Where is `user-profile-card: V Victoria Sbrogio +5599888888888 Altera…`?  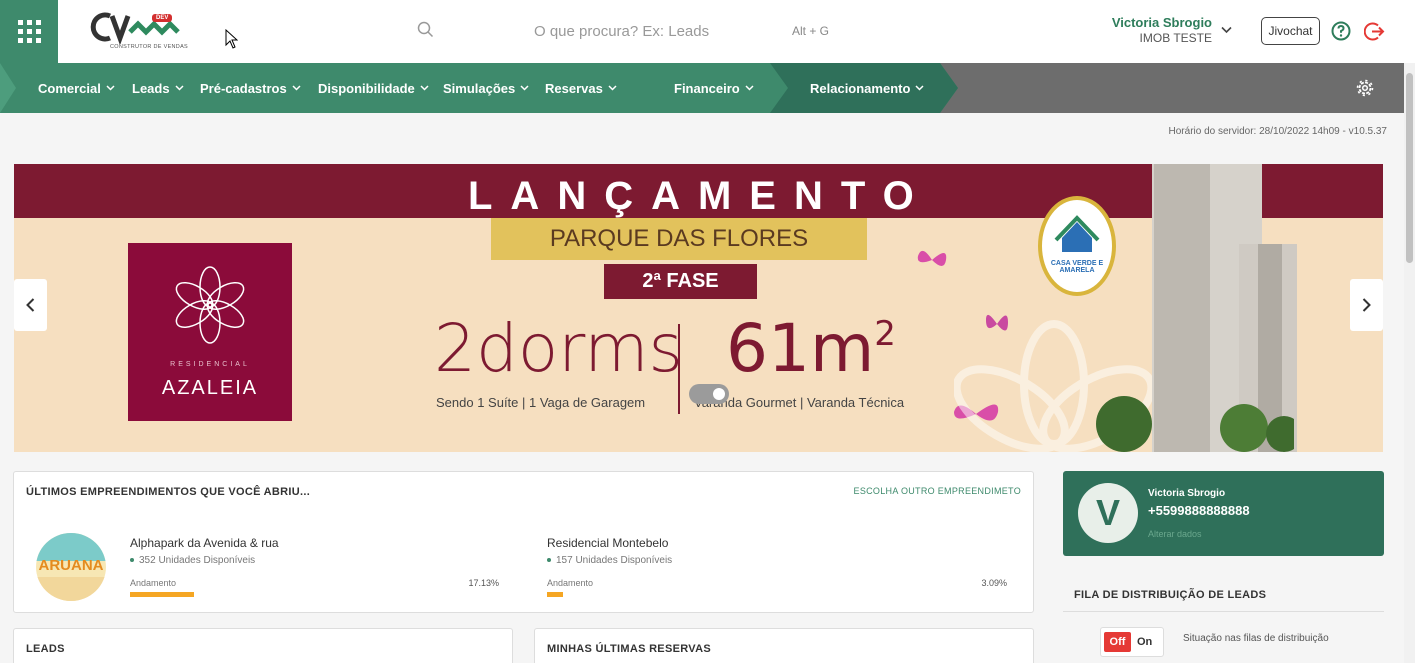 user-profile-card: V Victoria Sbrogio +5599888888888 Altera… is located at coordinates (1223, 513).